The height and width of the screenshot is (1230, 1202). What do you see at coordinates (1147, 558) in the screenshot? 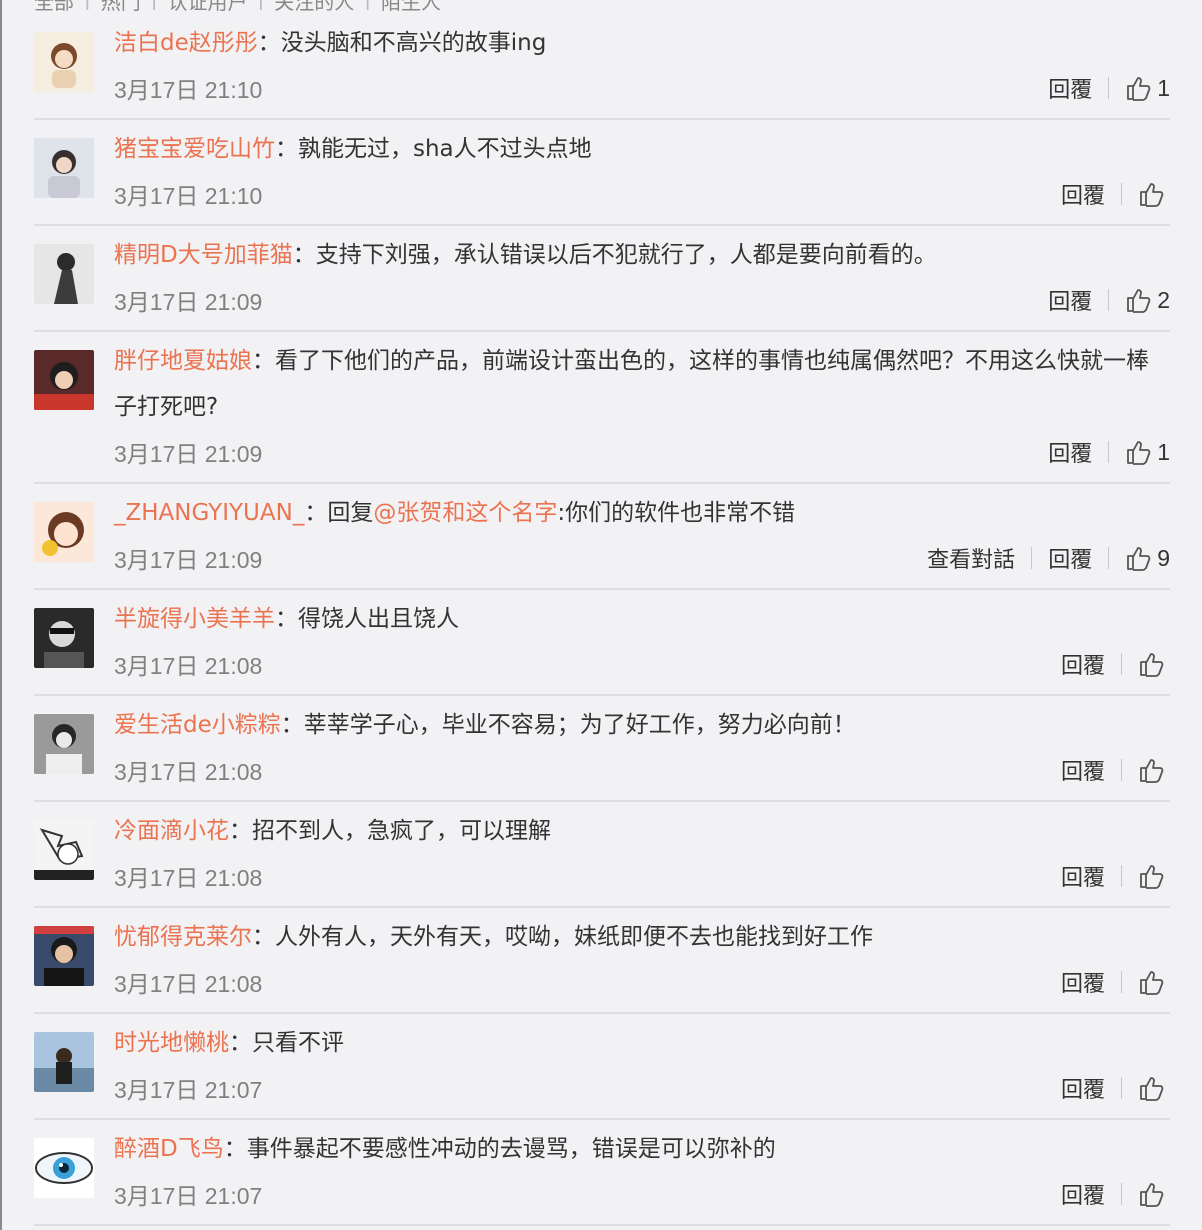
I see `like-button: 9` at bounding box center [1147, 558].